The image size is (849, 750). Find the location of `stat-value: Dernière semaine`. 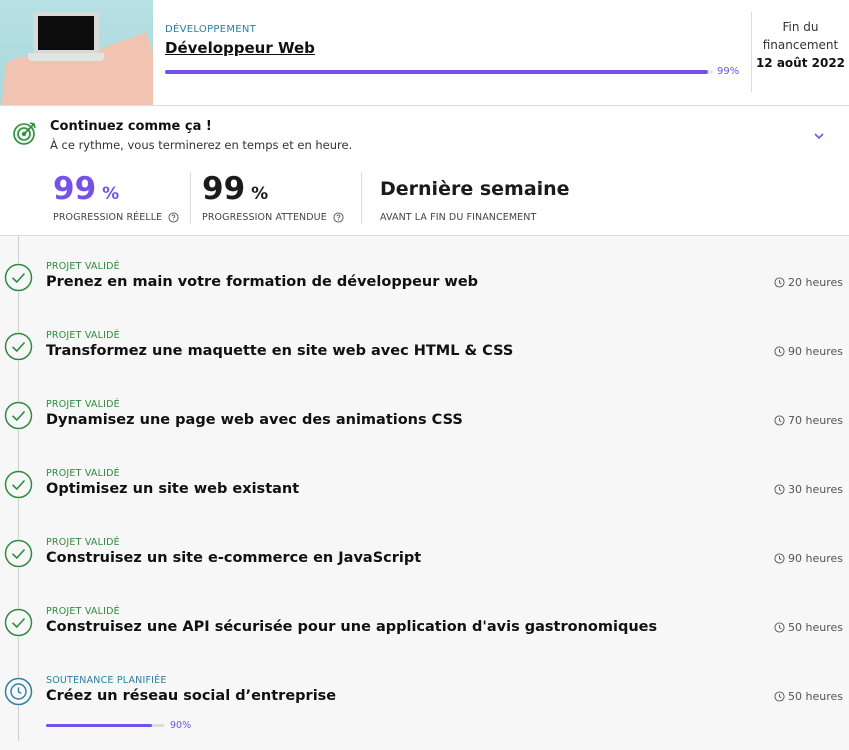

stat-value: Dernière semaine is located at coordinates (475, 189).